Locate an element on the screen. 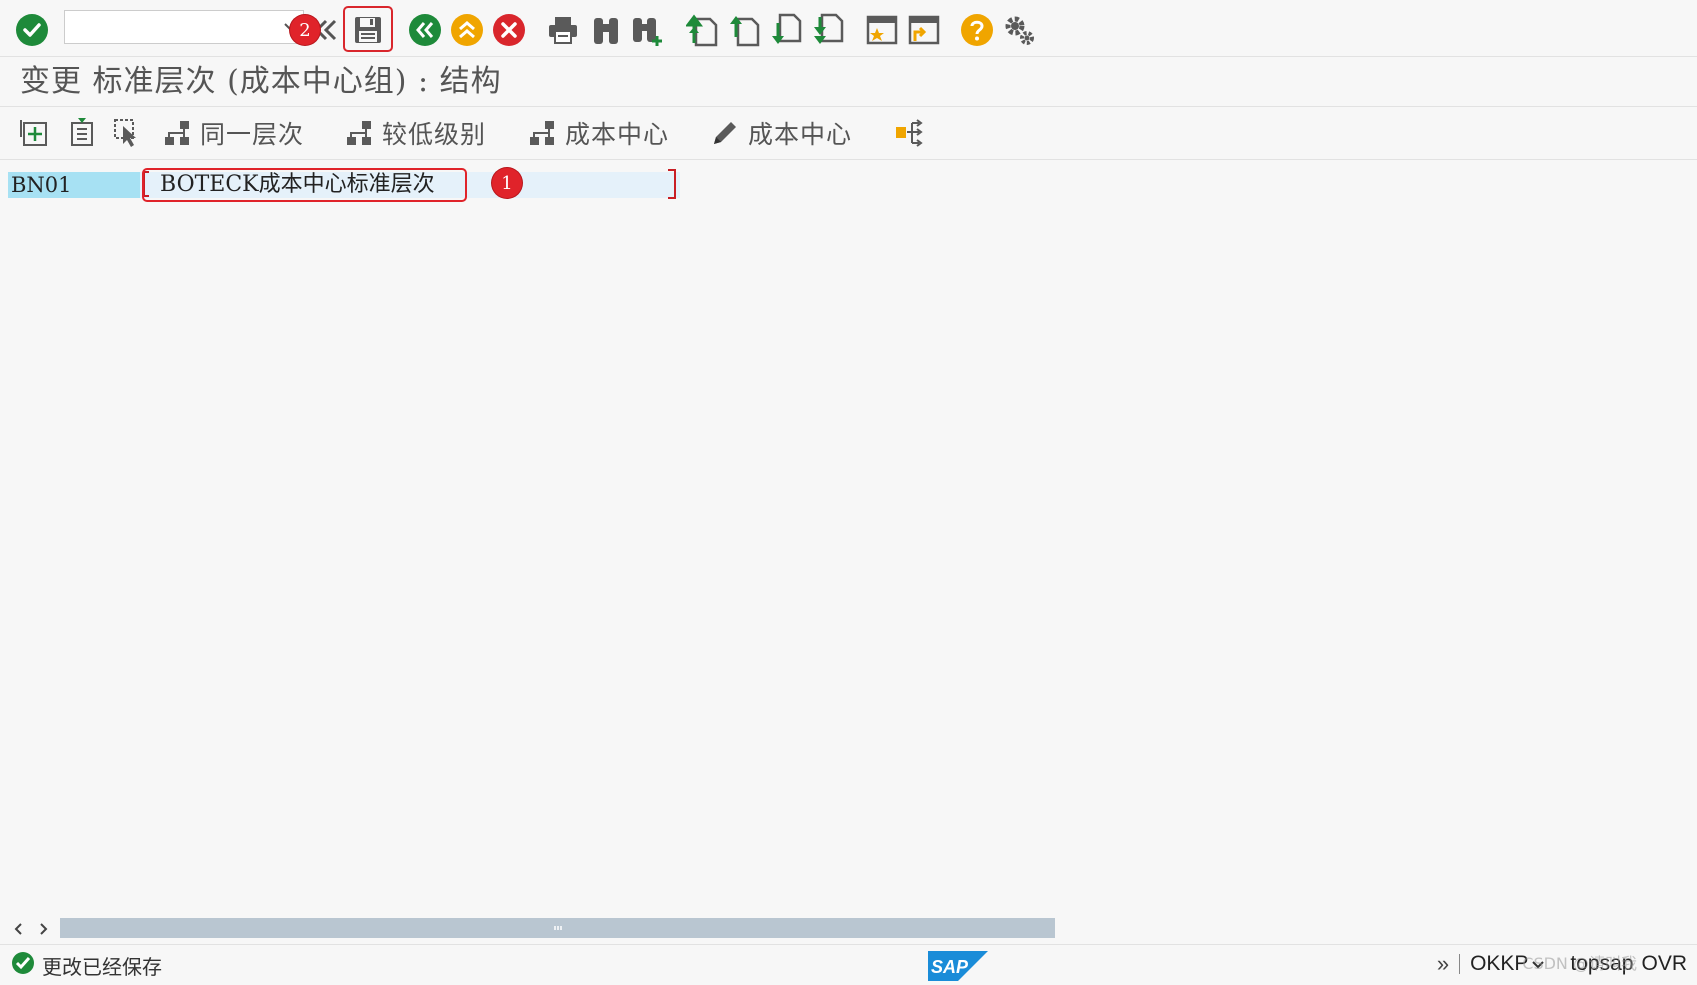 The image size is (1697, 985). exit-icon is located at coordinates (467, 30).